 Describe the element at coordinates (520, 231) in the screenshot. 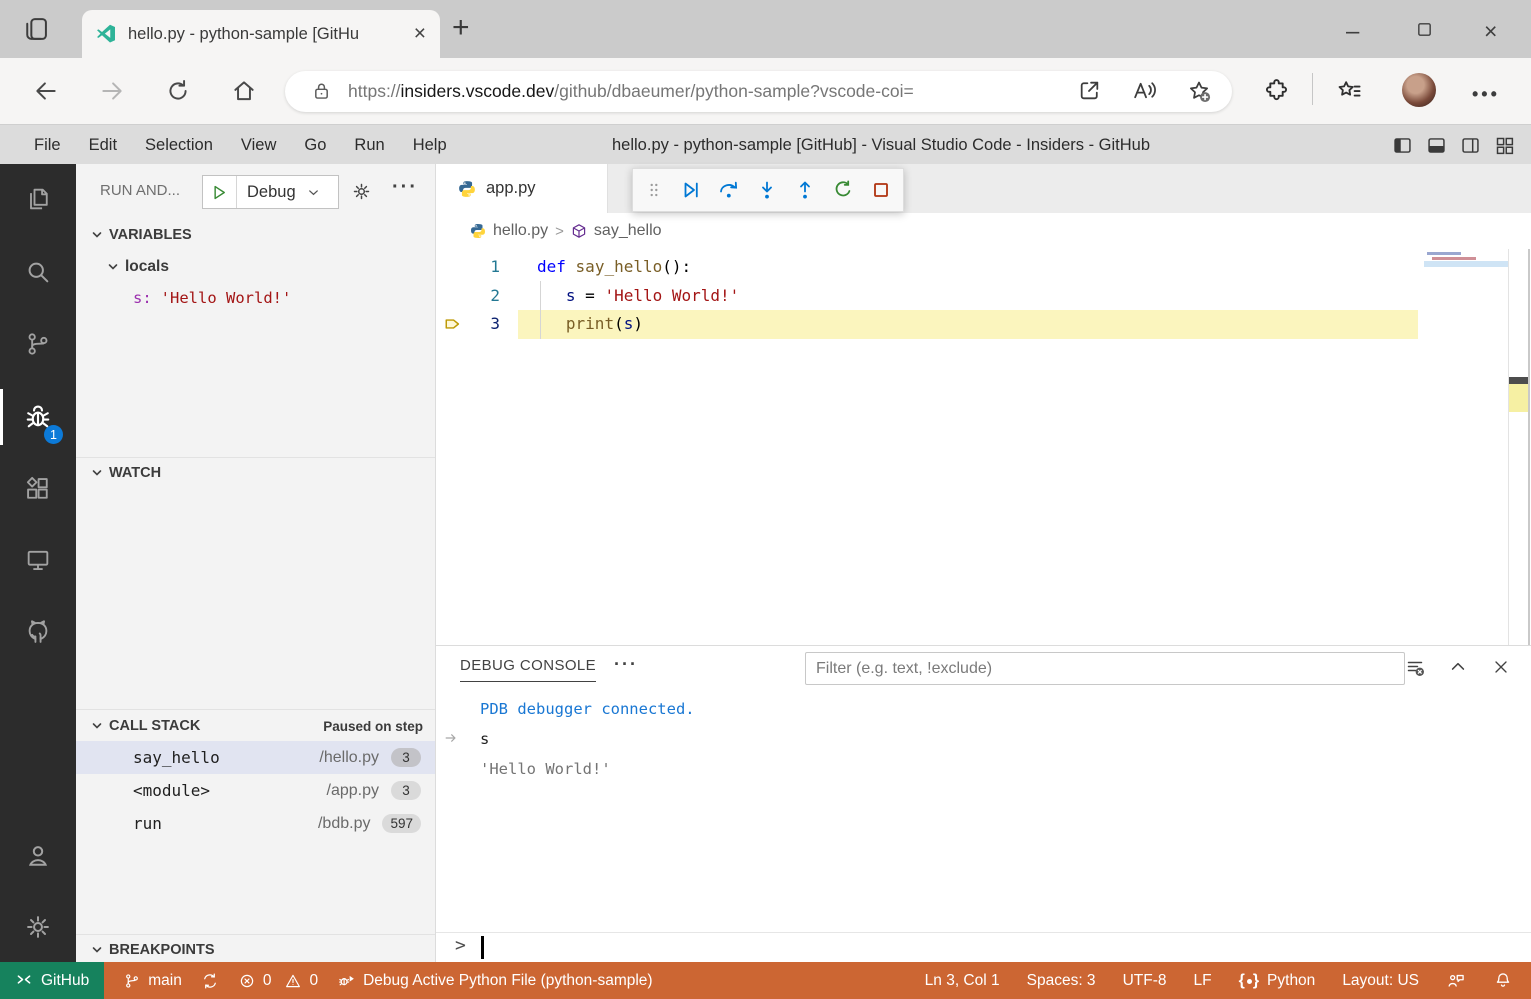

I see `breadcrumb-file: hello.py` at that location.